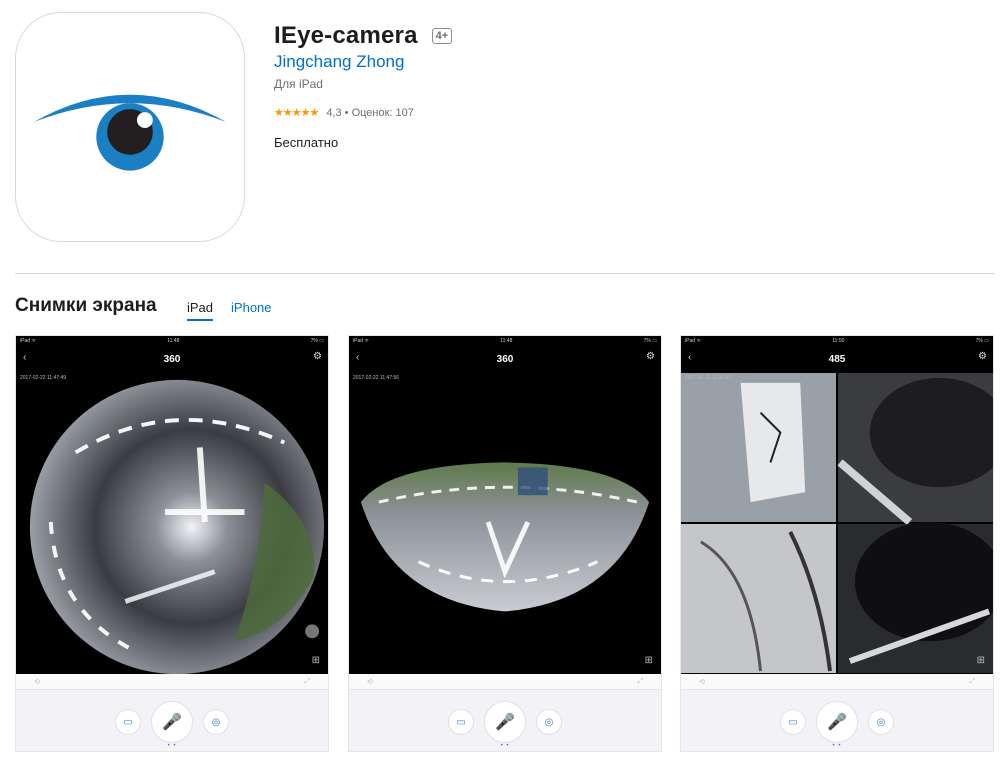  I want to click on rating-row: ★★★★★ 4,3 • Оценок: 107, so click(344, 113).